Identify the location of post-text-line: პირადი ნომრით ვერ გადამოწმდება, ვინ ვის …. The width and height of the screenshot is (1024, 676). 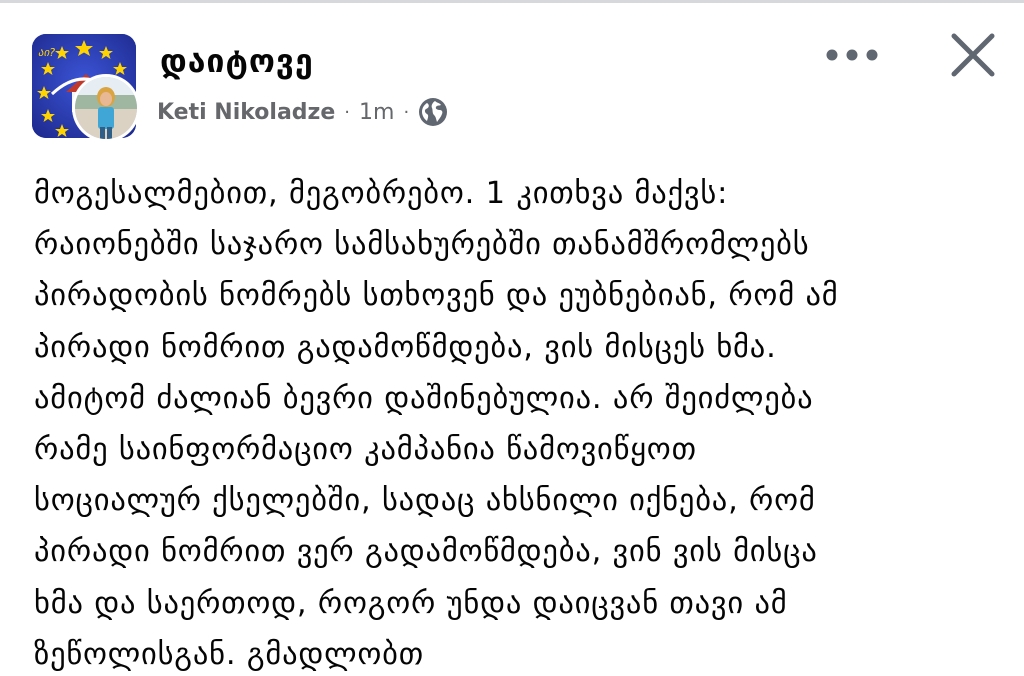
(426, 552).